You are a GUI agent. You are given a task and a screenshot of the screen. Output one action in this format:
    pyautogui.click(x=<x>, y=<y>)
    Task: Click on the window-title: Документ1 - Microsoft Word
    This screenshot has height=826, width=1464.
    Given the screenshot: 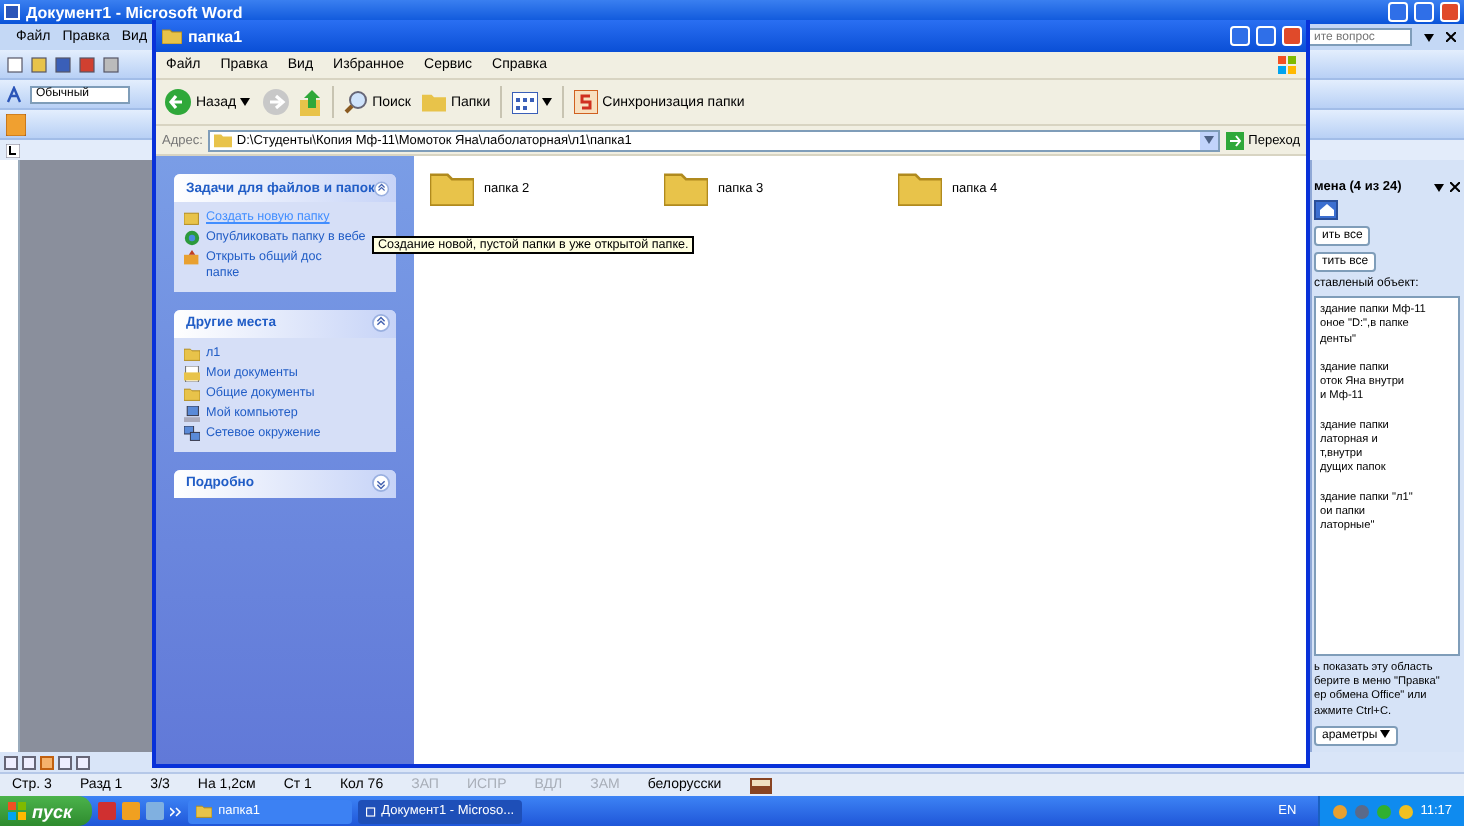 What is the action you would take?
    pyautogui.click(x=135, y=12)
    